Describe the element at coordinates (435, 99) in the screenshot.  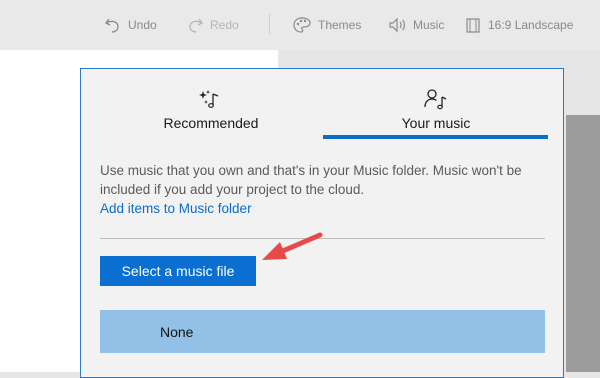
I see `person-music-icon` at that location.